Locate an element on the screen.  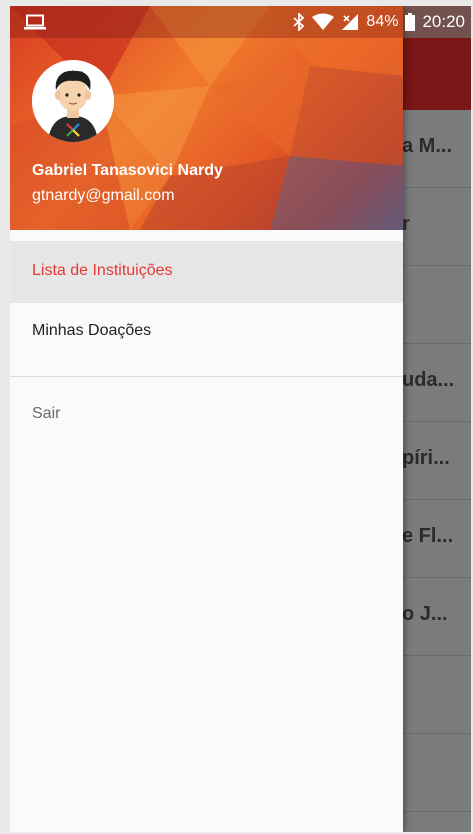
clock: 20:20 is located at coordinates (443, 21).